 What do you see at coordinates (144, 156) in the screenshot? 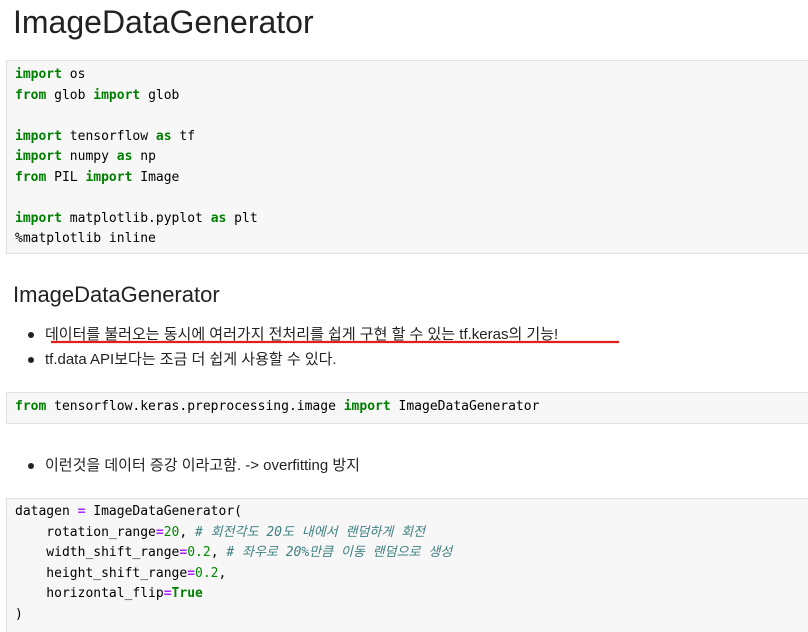
I see `code-text: np` at bounding box center [144, 156].